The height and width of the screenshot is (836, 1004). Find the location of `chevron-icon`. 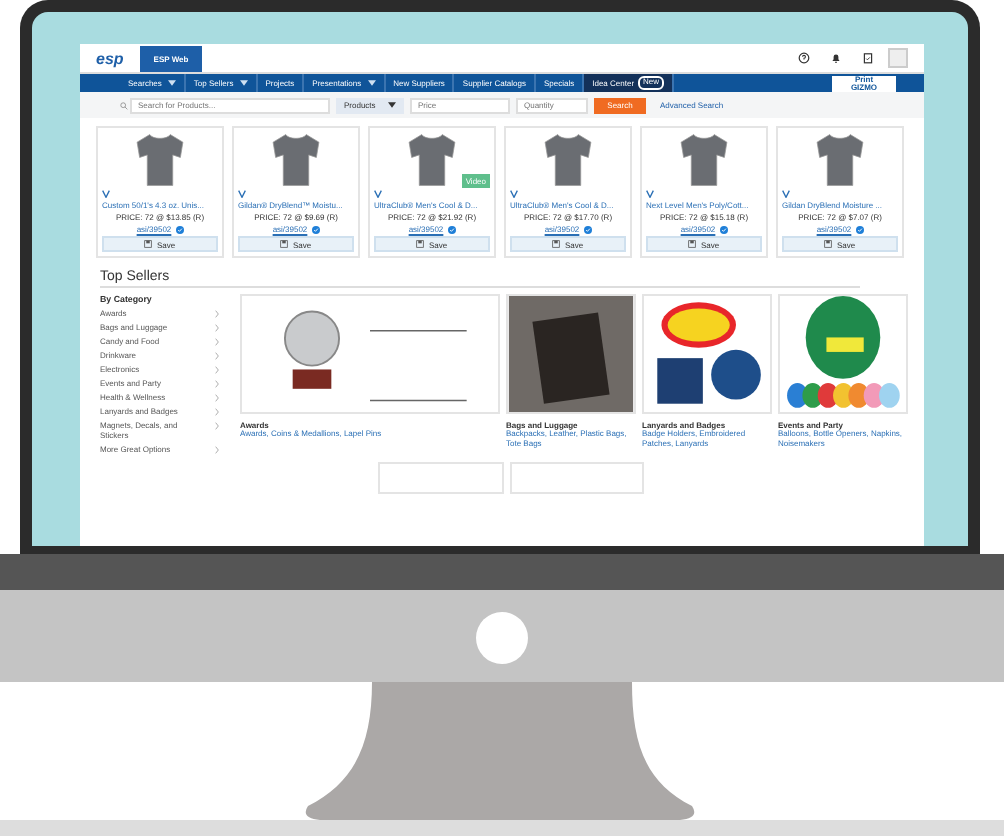

chevron-icon is located at coordinates (217, 450).